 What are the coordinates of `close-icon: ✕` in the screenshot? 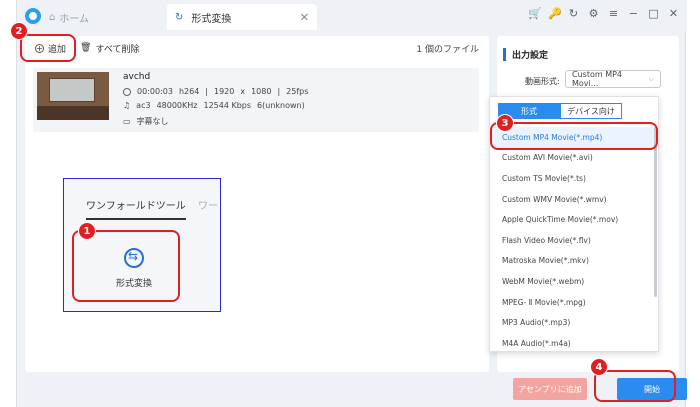 It's located at (673, 13).